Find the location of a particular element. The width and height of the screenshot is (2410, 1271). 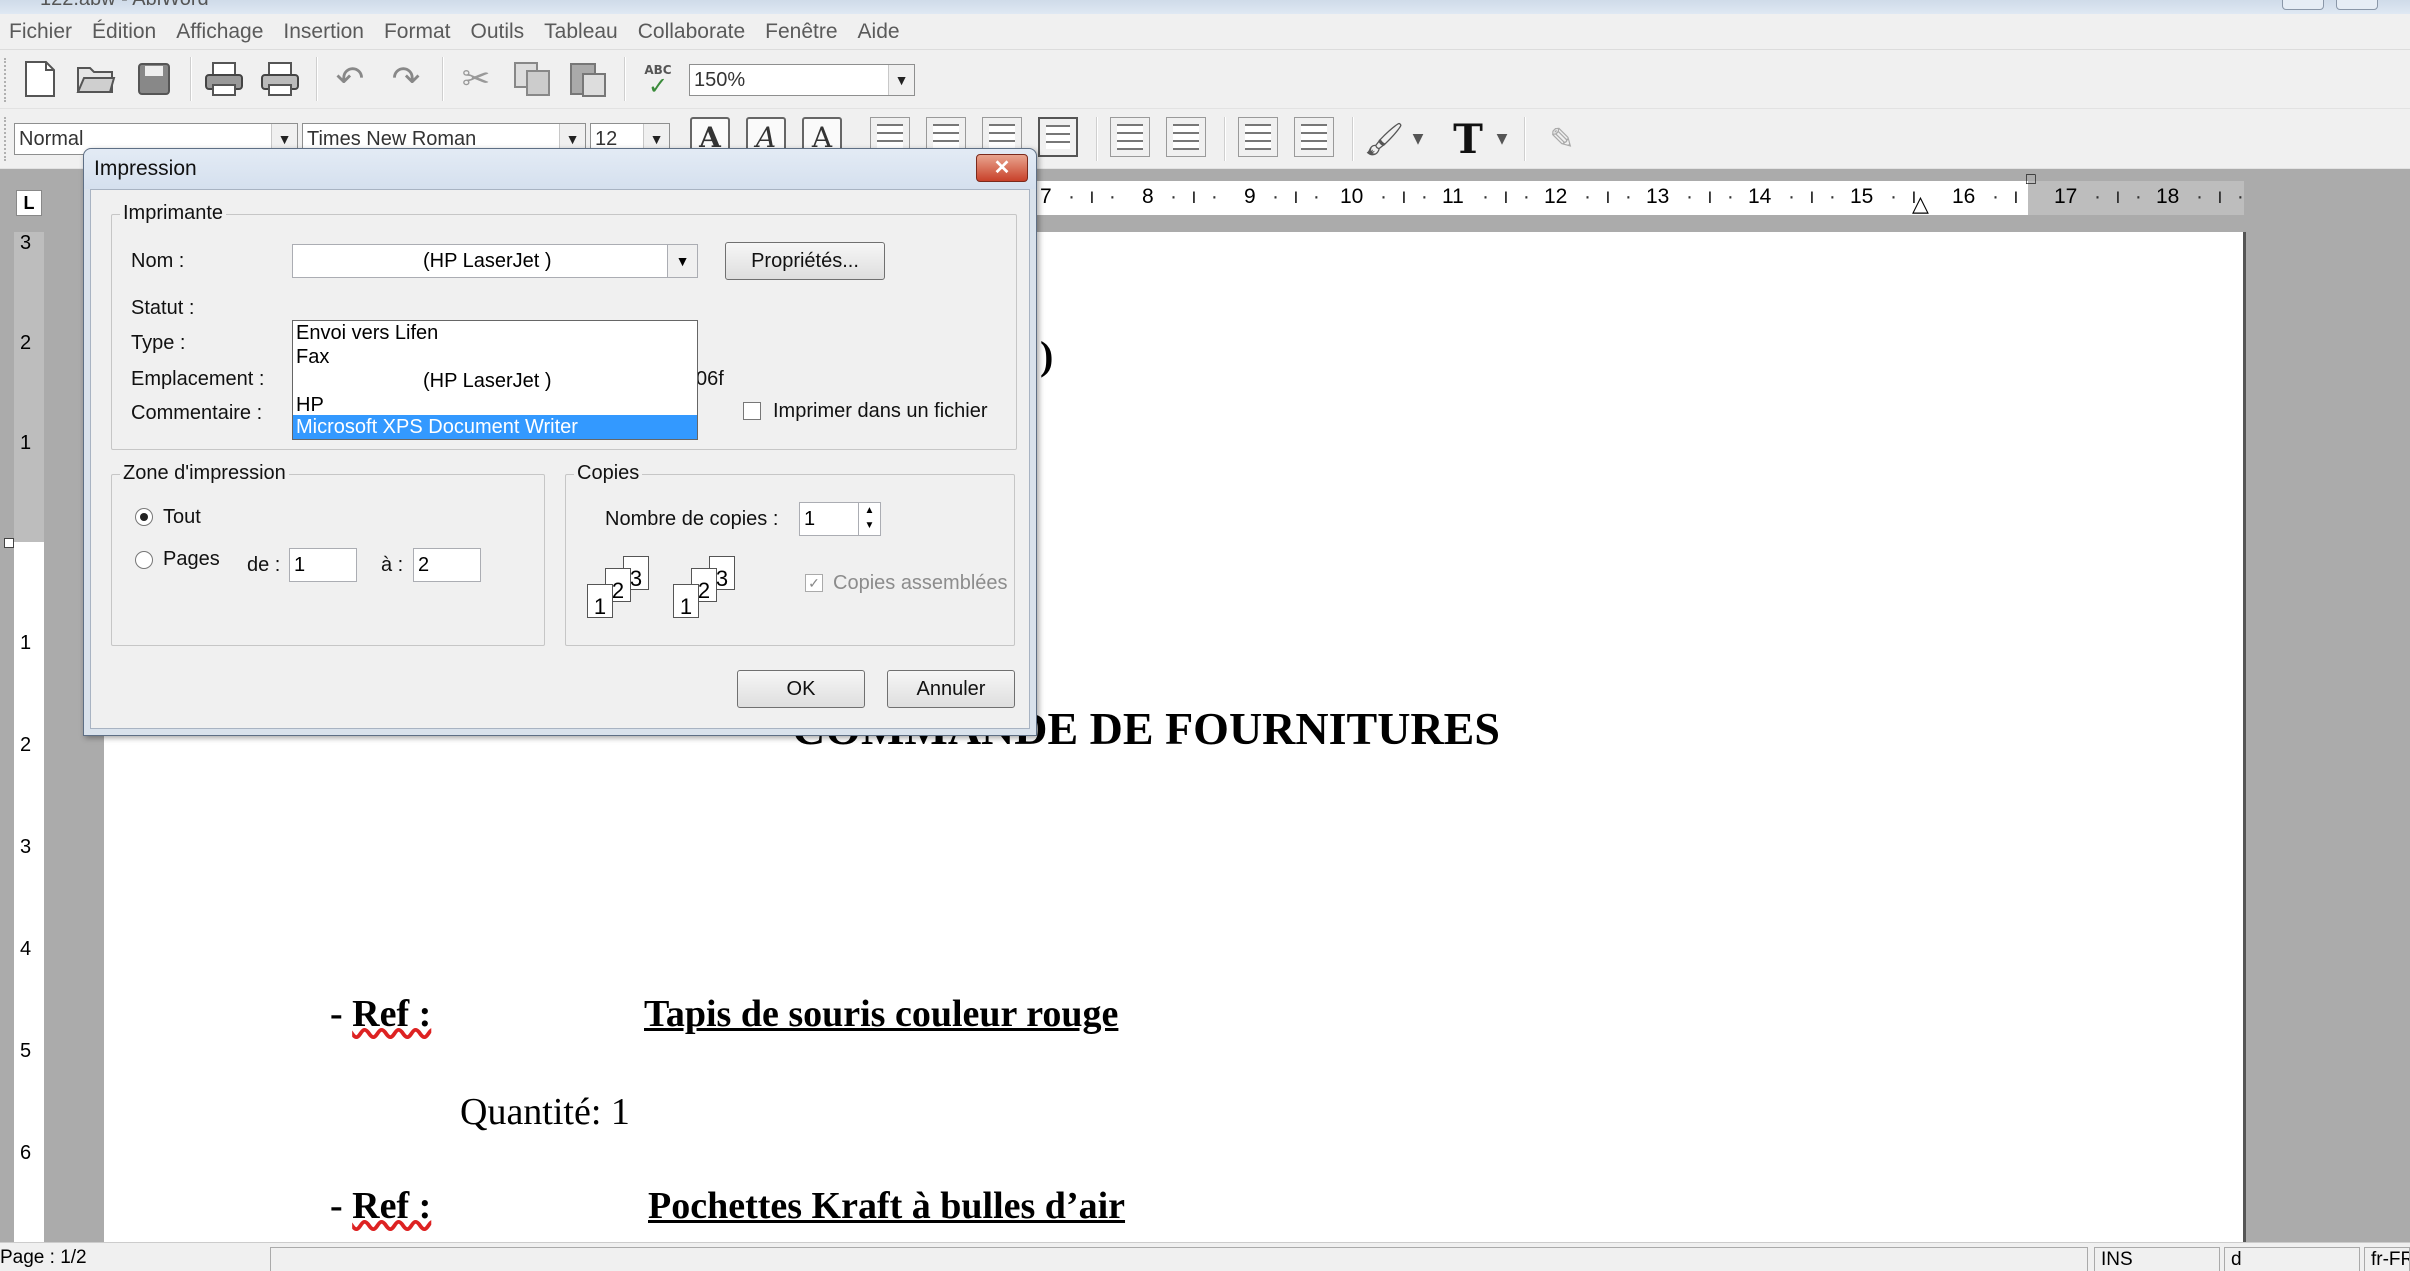

align-justify-icon is located at coordinates (1058, 137).